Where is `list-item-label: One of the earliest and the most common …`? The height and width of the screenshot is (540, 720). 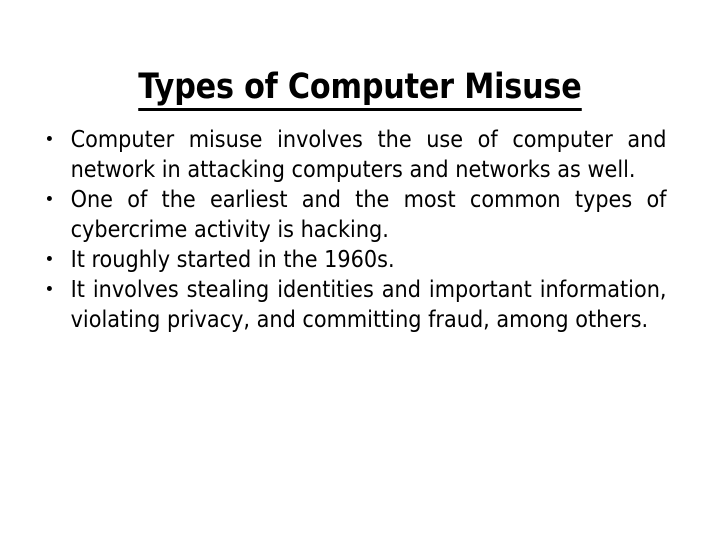
list-item-label: One of the earliest and the most common … is located at coordinates (368, 214).